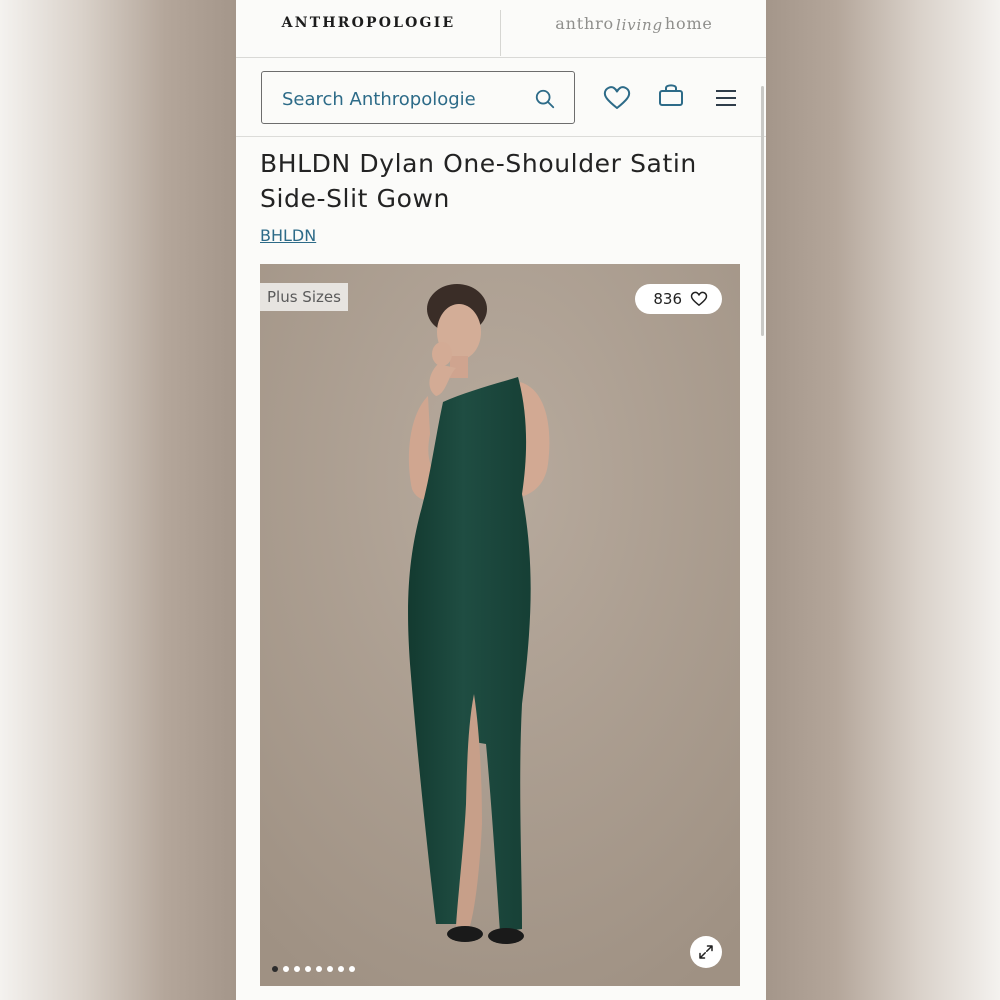 This screenshot has height=1000, width=1000. I want to click on search-box, so click(418, 97).